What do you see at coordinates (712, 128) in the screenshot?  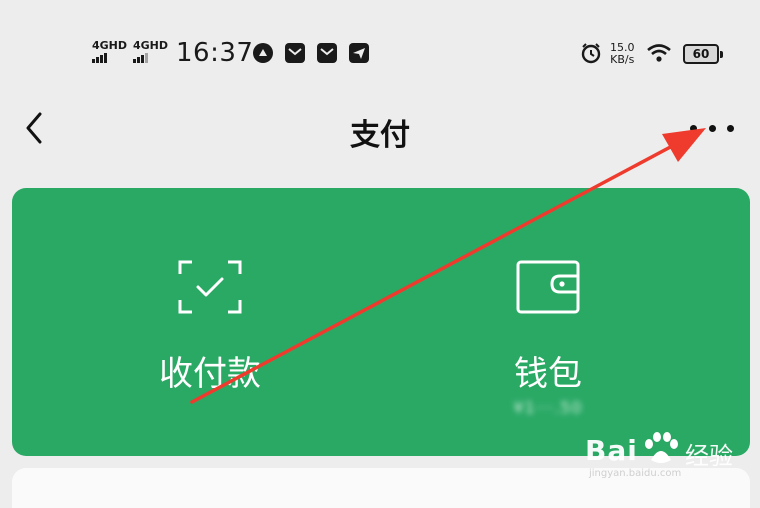 I see `more-dots-icon` at bounding box center [712, 128].